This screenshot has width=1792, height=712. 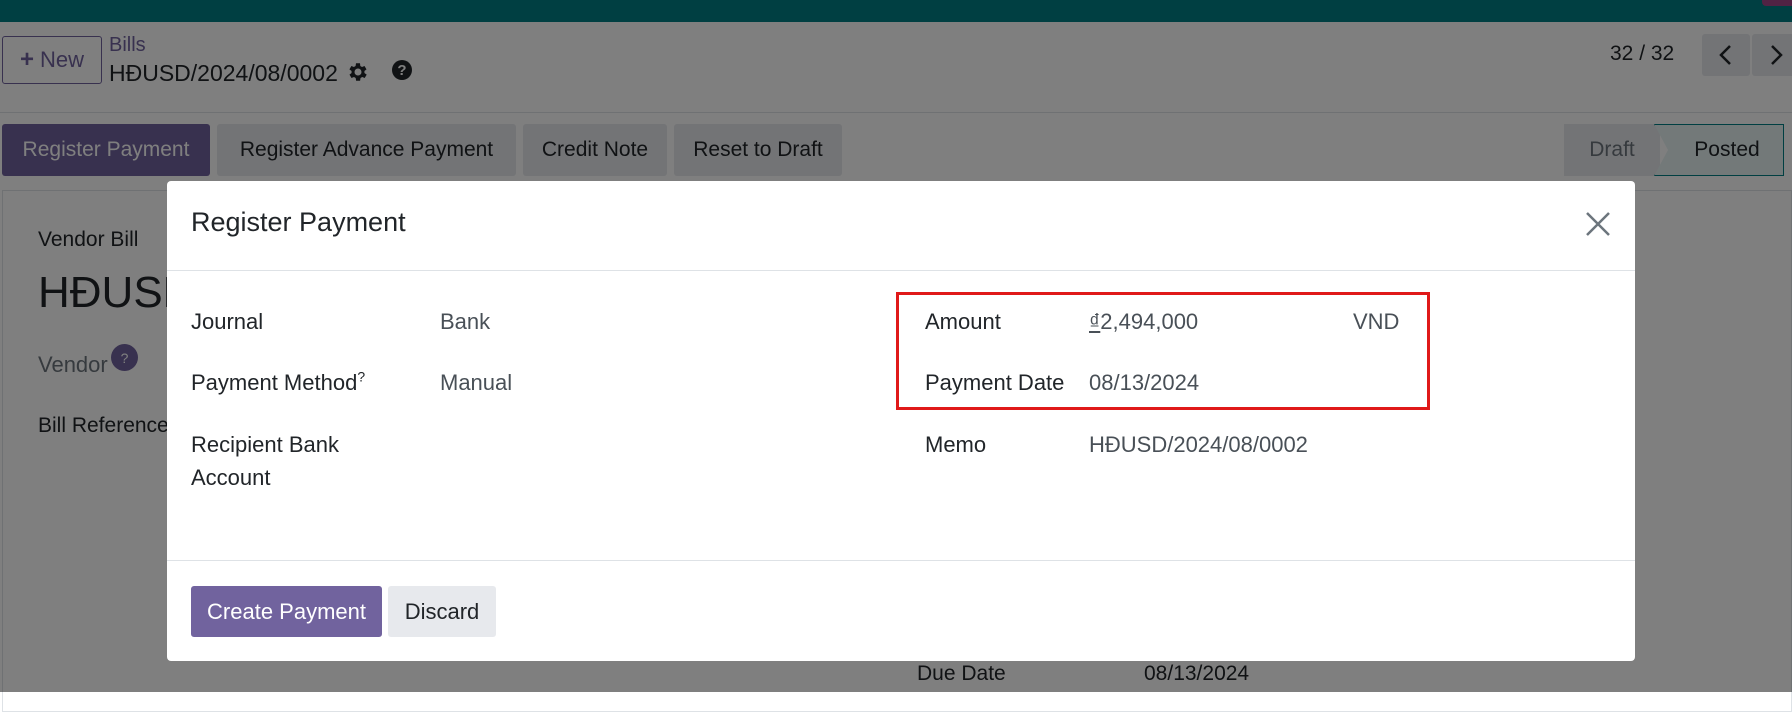 What do you see at coordinates (1198, 444) in the screenshot?
I see `memo-field: HĐUSD/2024/08/0002` at bounding box center [1198, 444].